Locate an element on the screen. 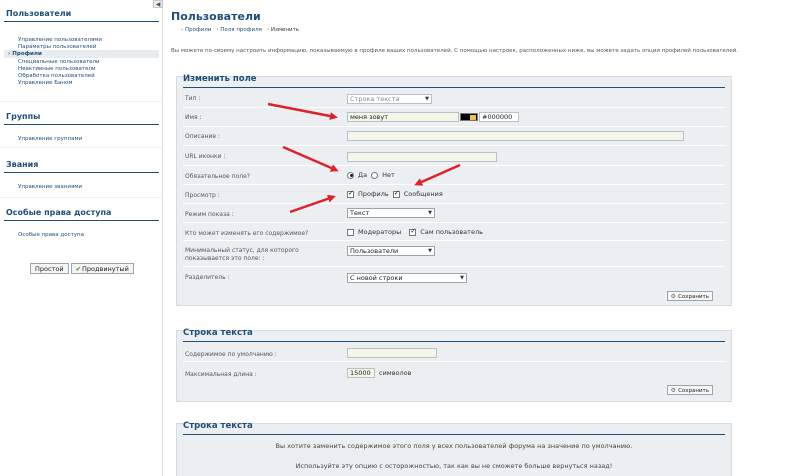 The image size is (800, 476). separator-value: С новой строки is located at coordinates (376, 278).